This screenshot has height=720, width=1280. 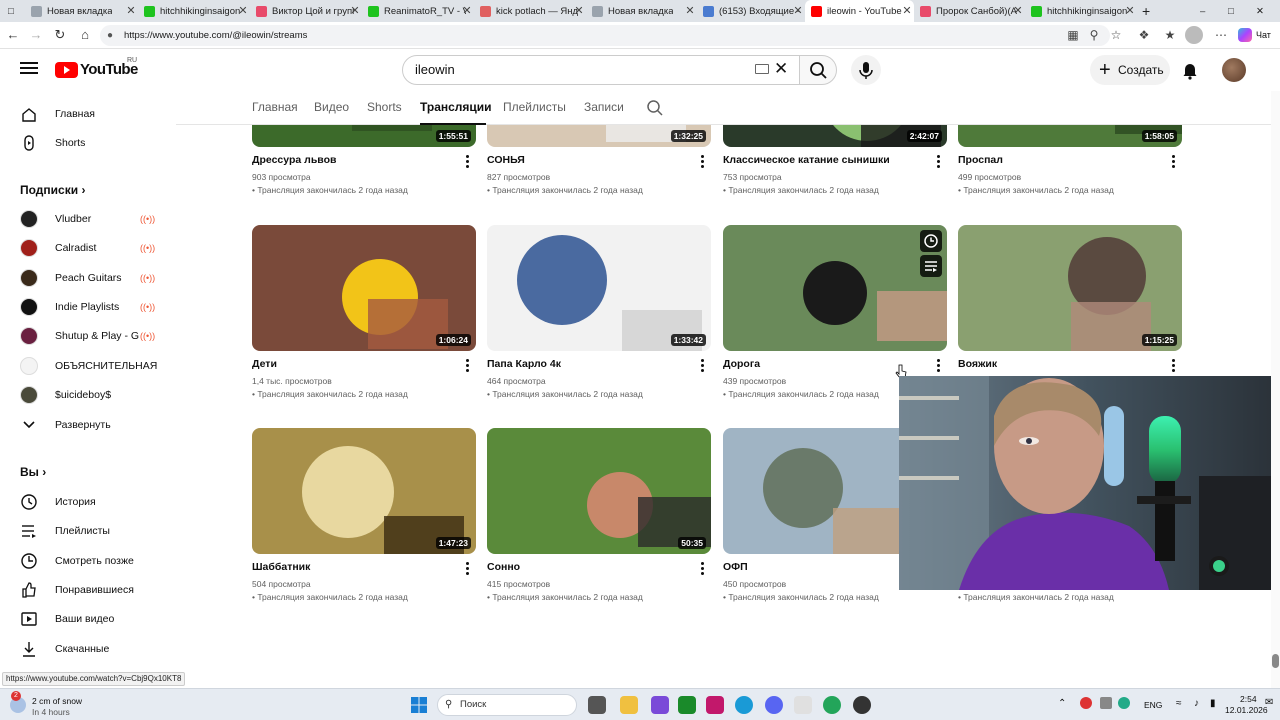 What do you see at coordinates (1246, 710) in the screenshot?
I see `clock-date: 12.01.2026` at bounding box center [1246, 710].